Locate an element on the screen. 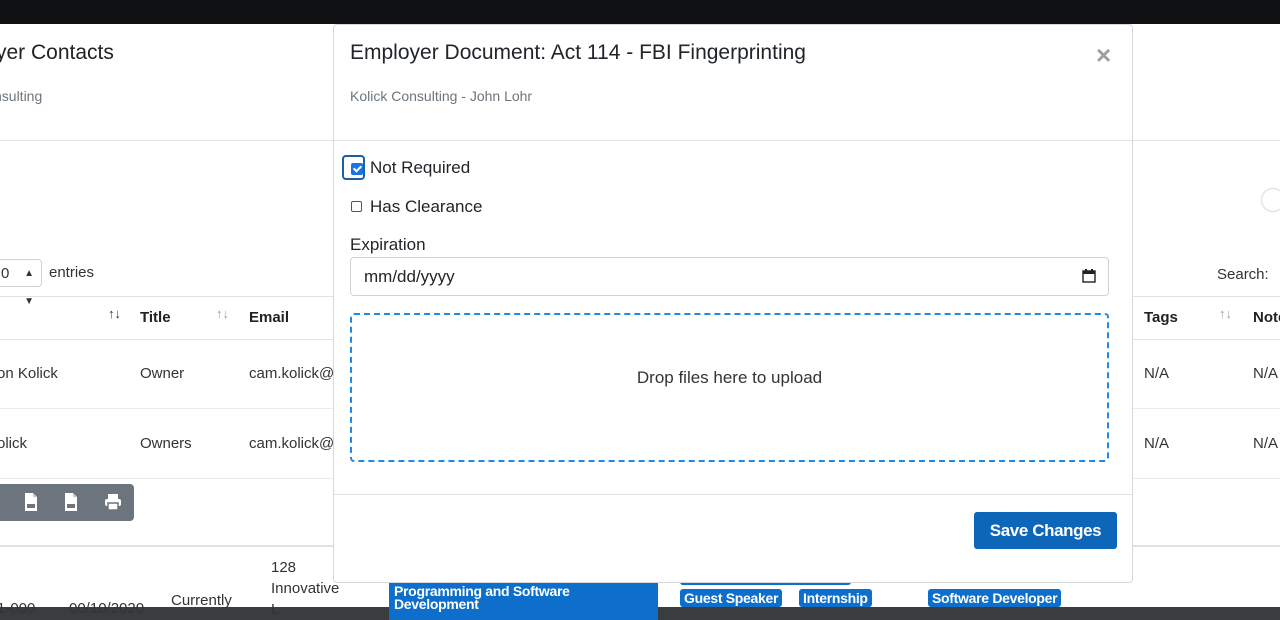 Image resolution: width=1280 pixels, height=620 pixels. dropzone-text: Drop files here to upload is located at coordinates (729, 377).